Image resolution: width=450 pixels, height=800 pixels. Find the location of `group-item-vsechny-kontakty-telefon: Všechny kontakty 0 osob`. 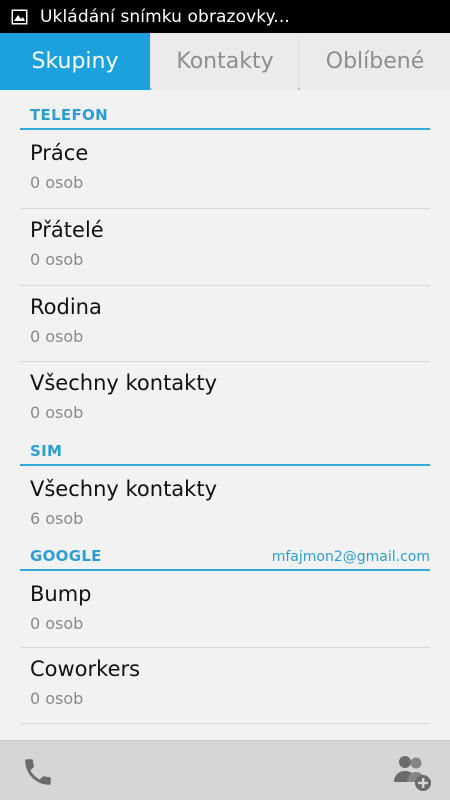

group-item-vsechny-kontakty-telefon: Všechny kontakty 0 osob is located at coordinates (225, 399).